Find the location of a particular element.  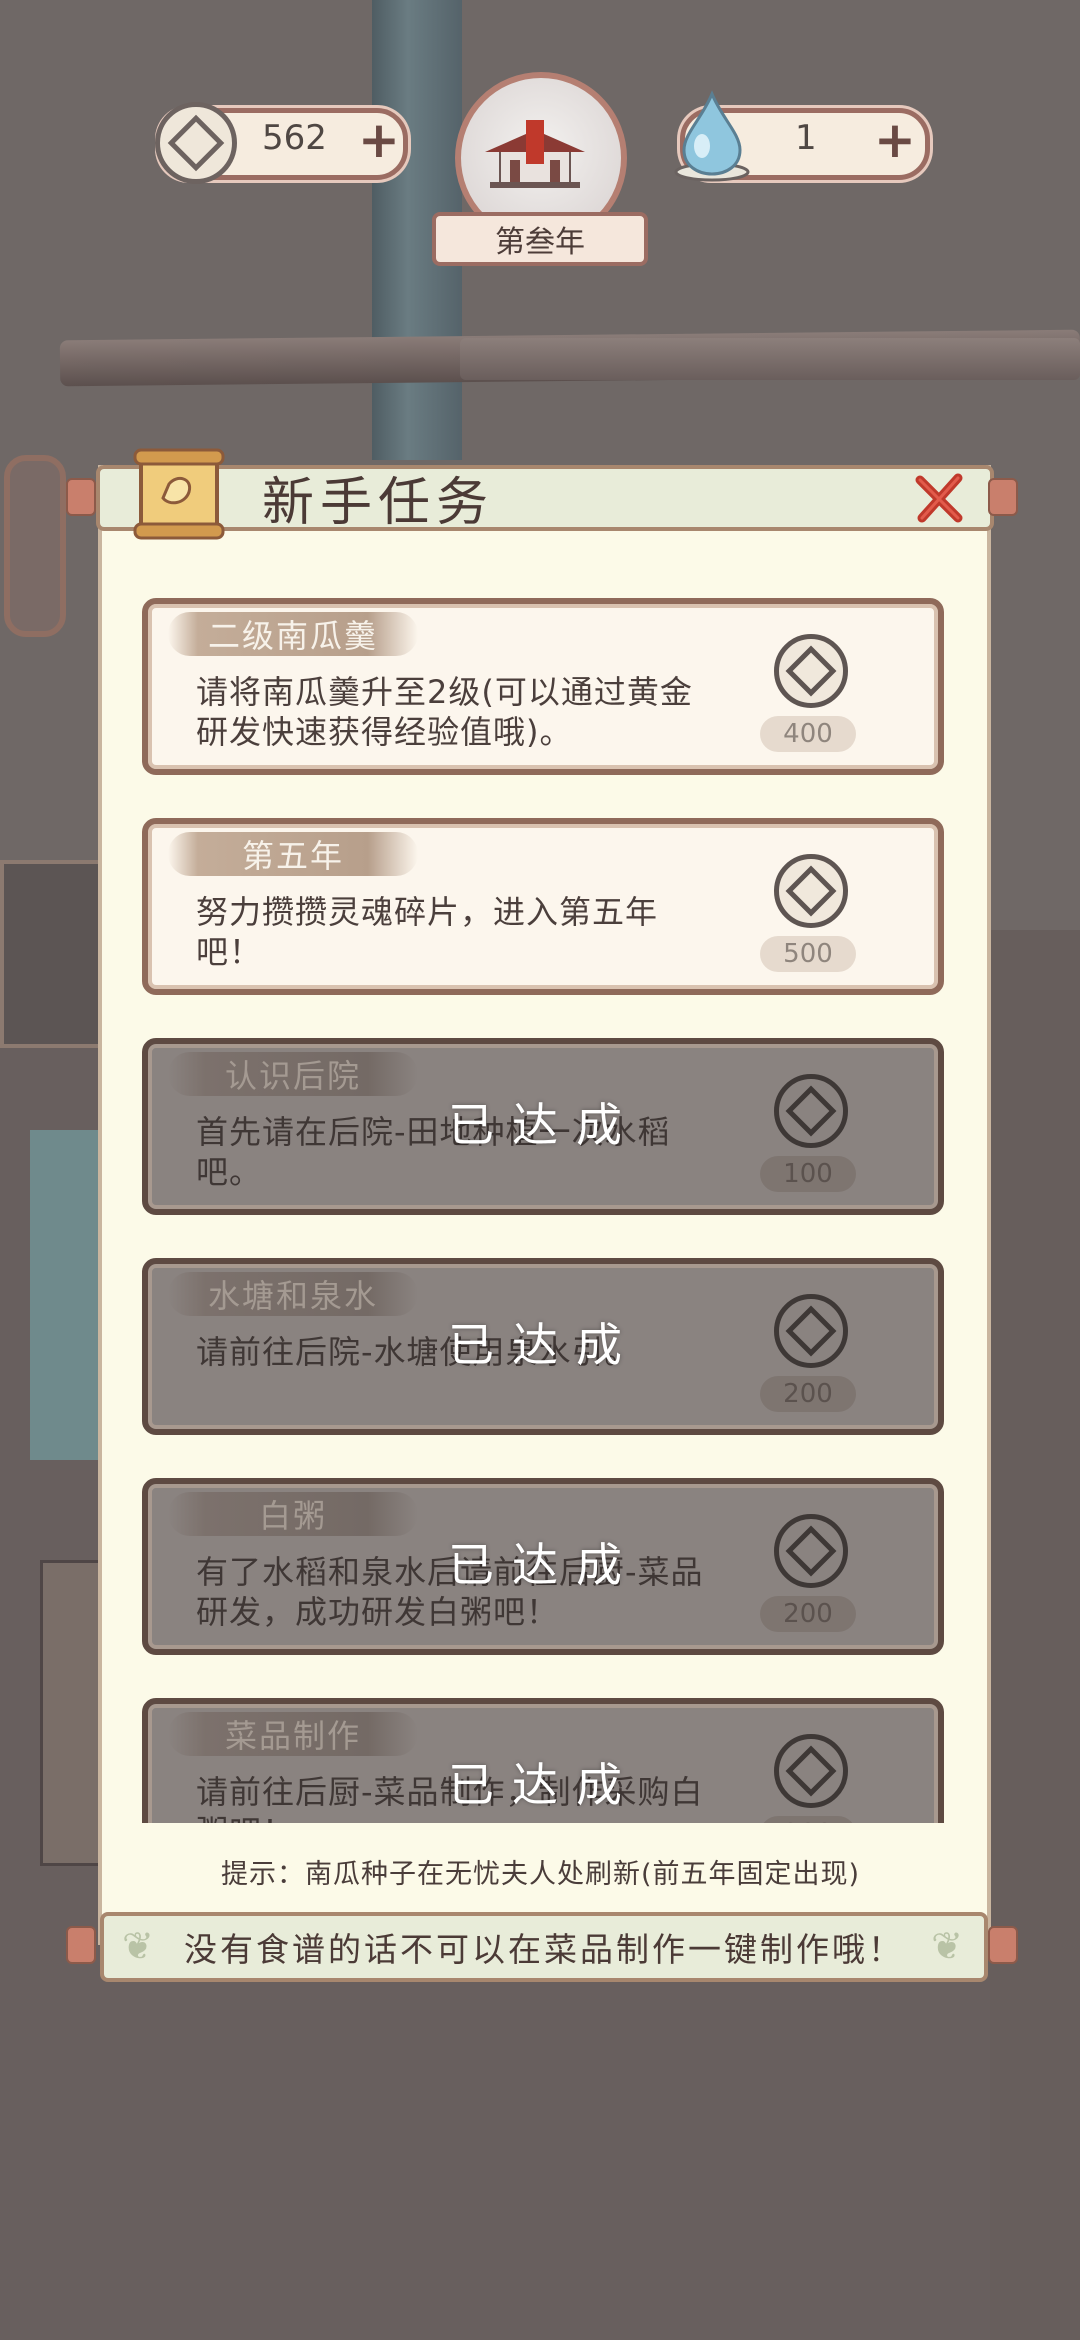

footer-tip-roll: ❦ 没有食谱的话不可以在菜品制作一键制作哦！ ❦ is located at coordinates (544, 1947).